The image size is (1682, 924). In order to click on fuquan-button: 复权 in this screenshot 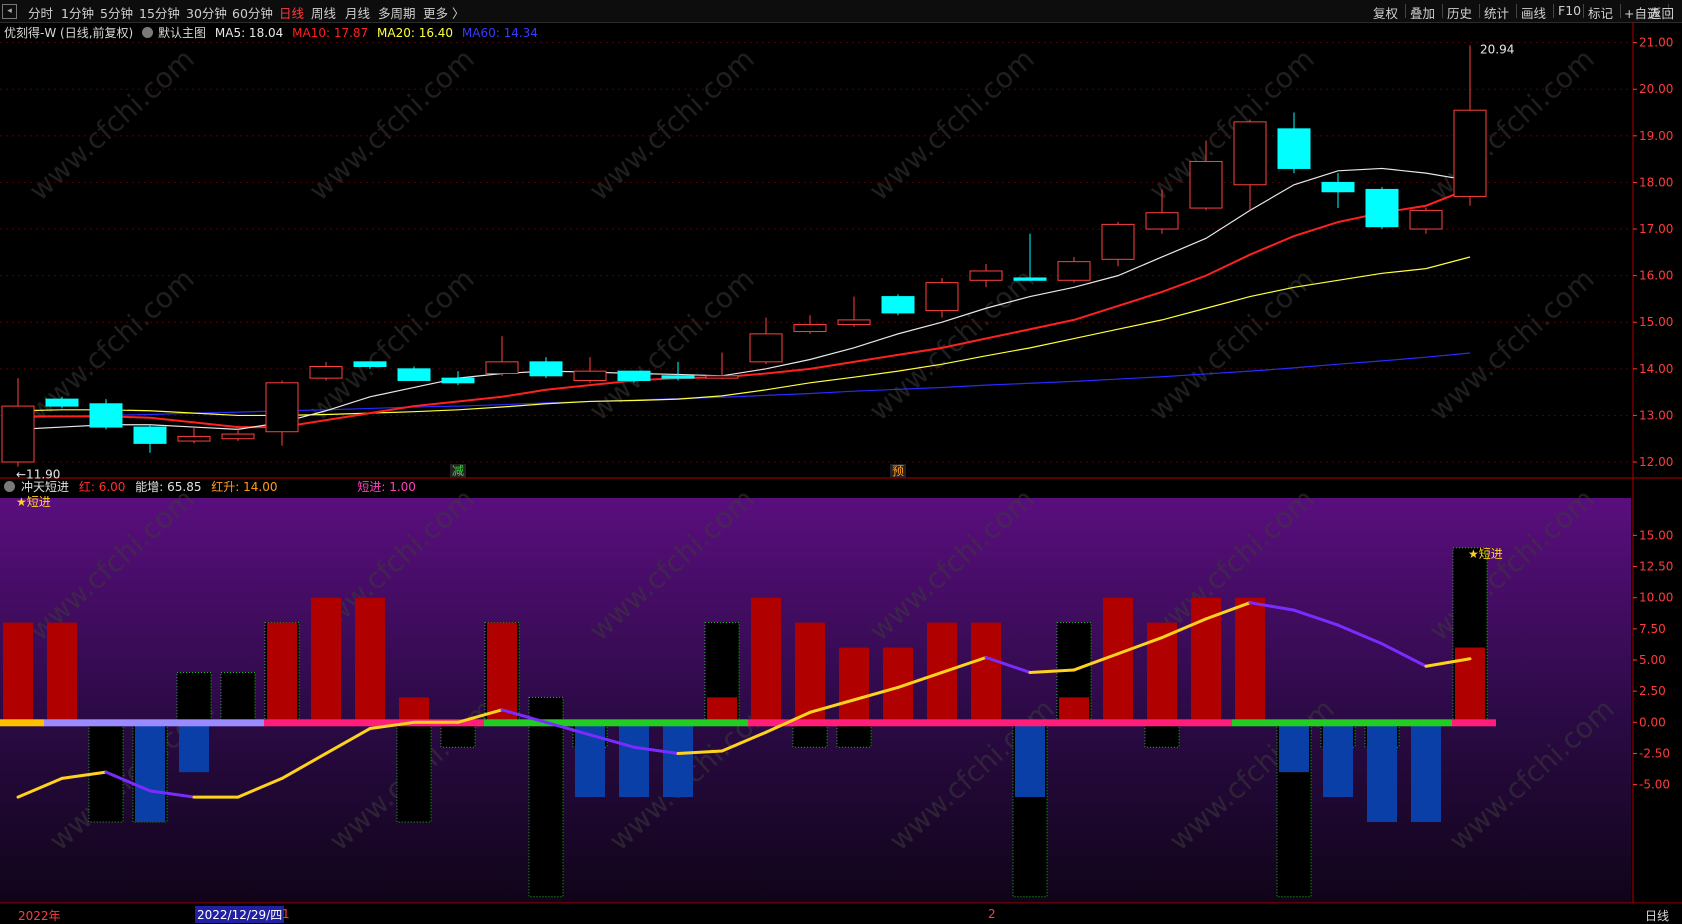, I will do `click(1385, 12)`.